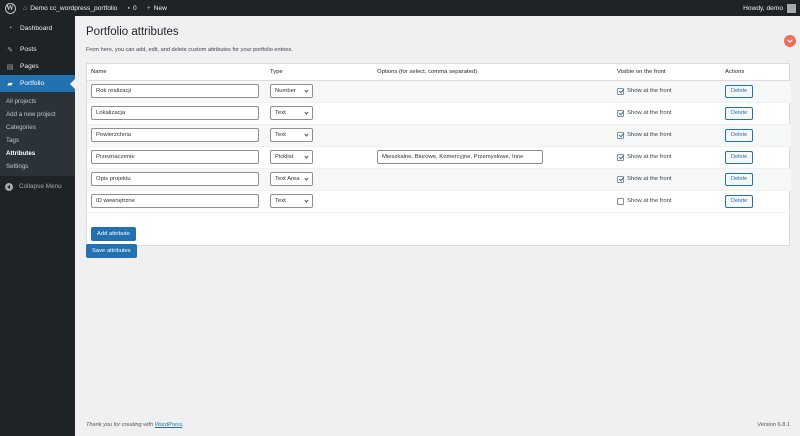 The height and width of the screenshot is (436, 800). Describe the element at coordinates (291, 179) in the screenshot. I see `attribute-type-select: Text Area` at that location.